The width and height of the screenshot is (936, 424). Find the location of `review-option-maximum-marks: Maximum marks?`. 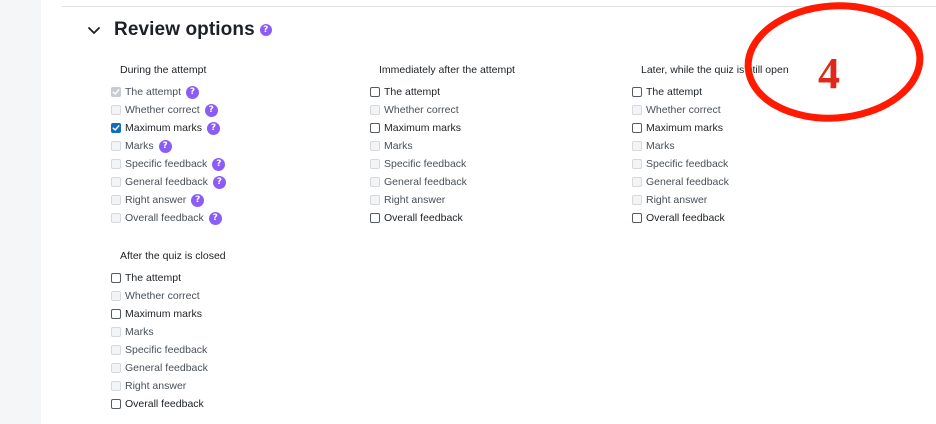

review-option-maximum-marks: Maximum marks? is located at coordinates (168, 128).